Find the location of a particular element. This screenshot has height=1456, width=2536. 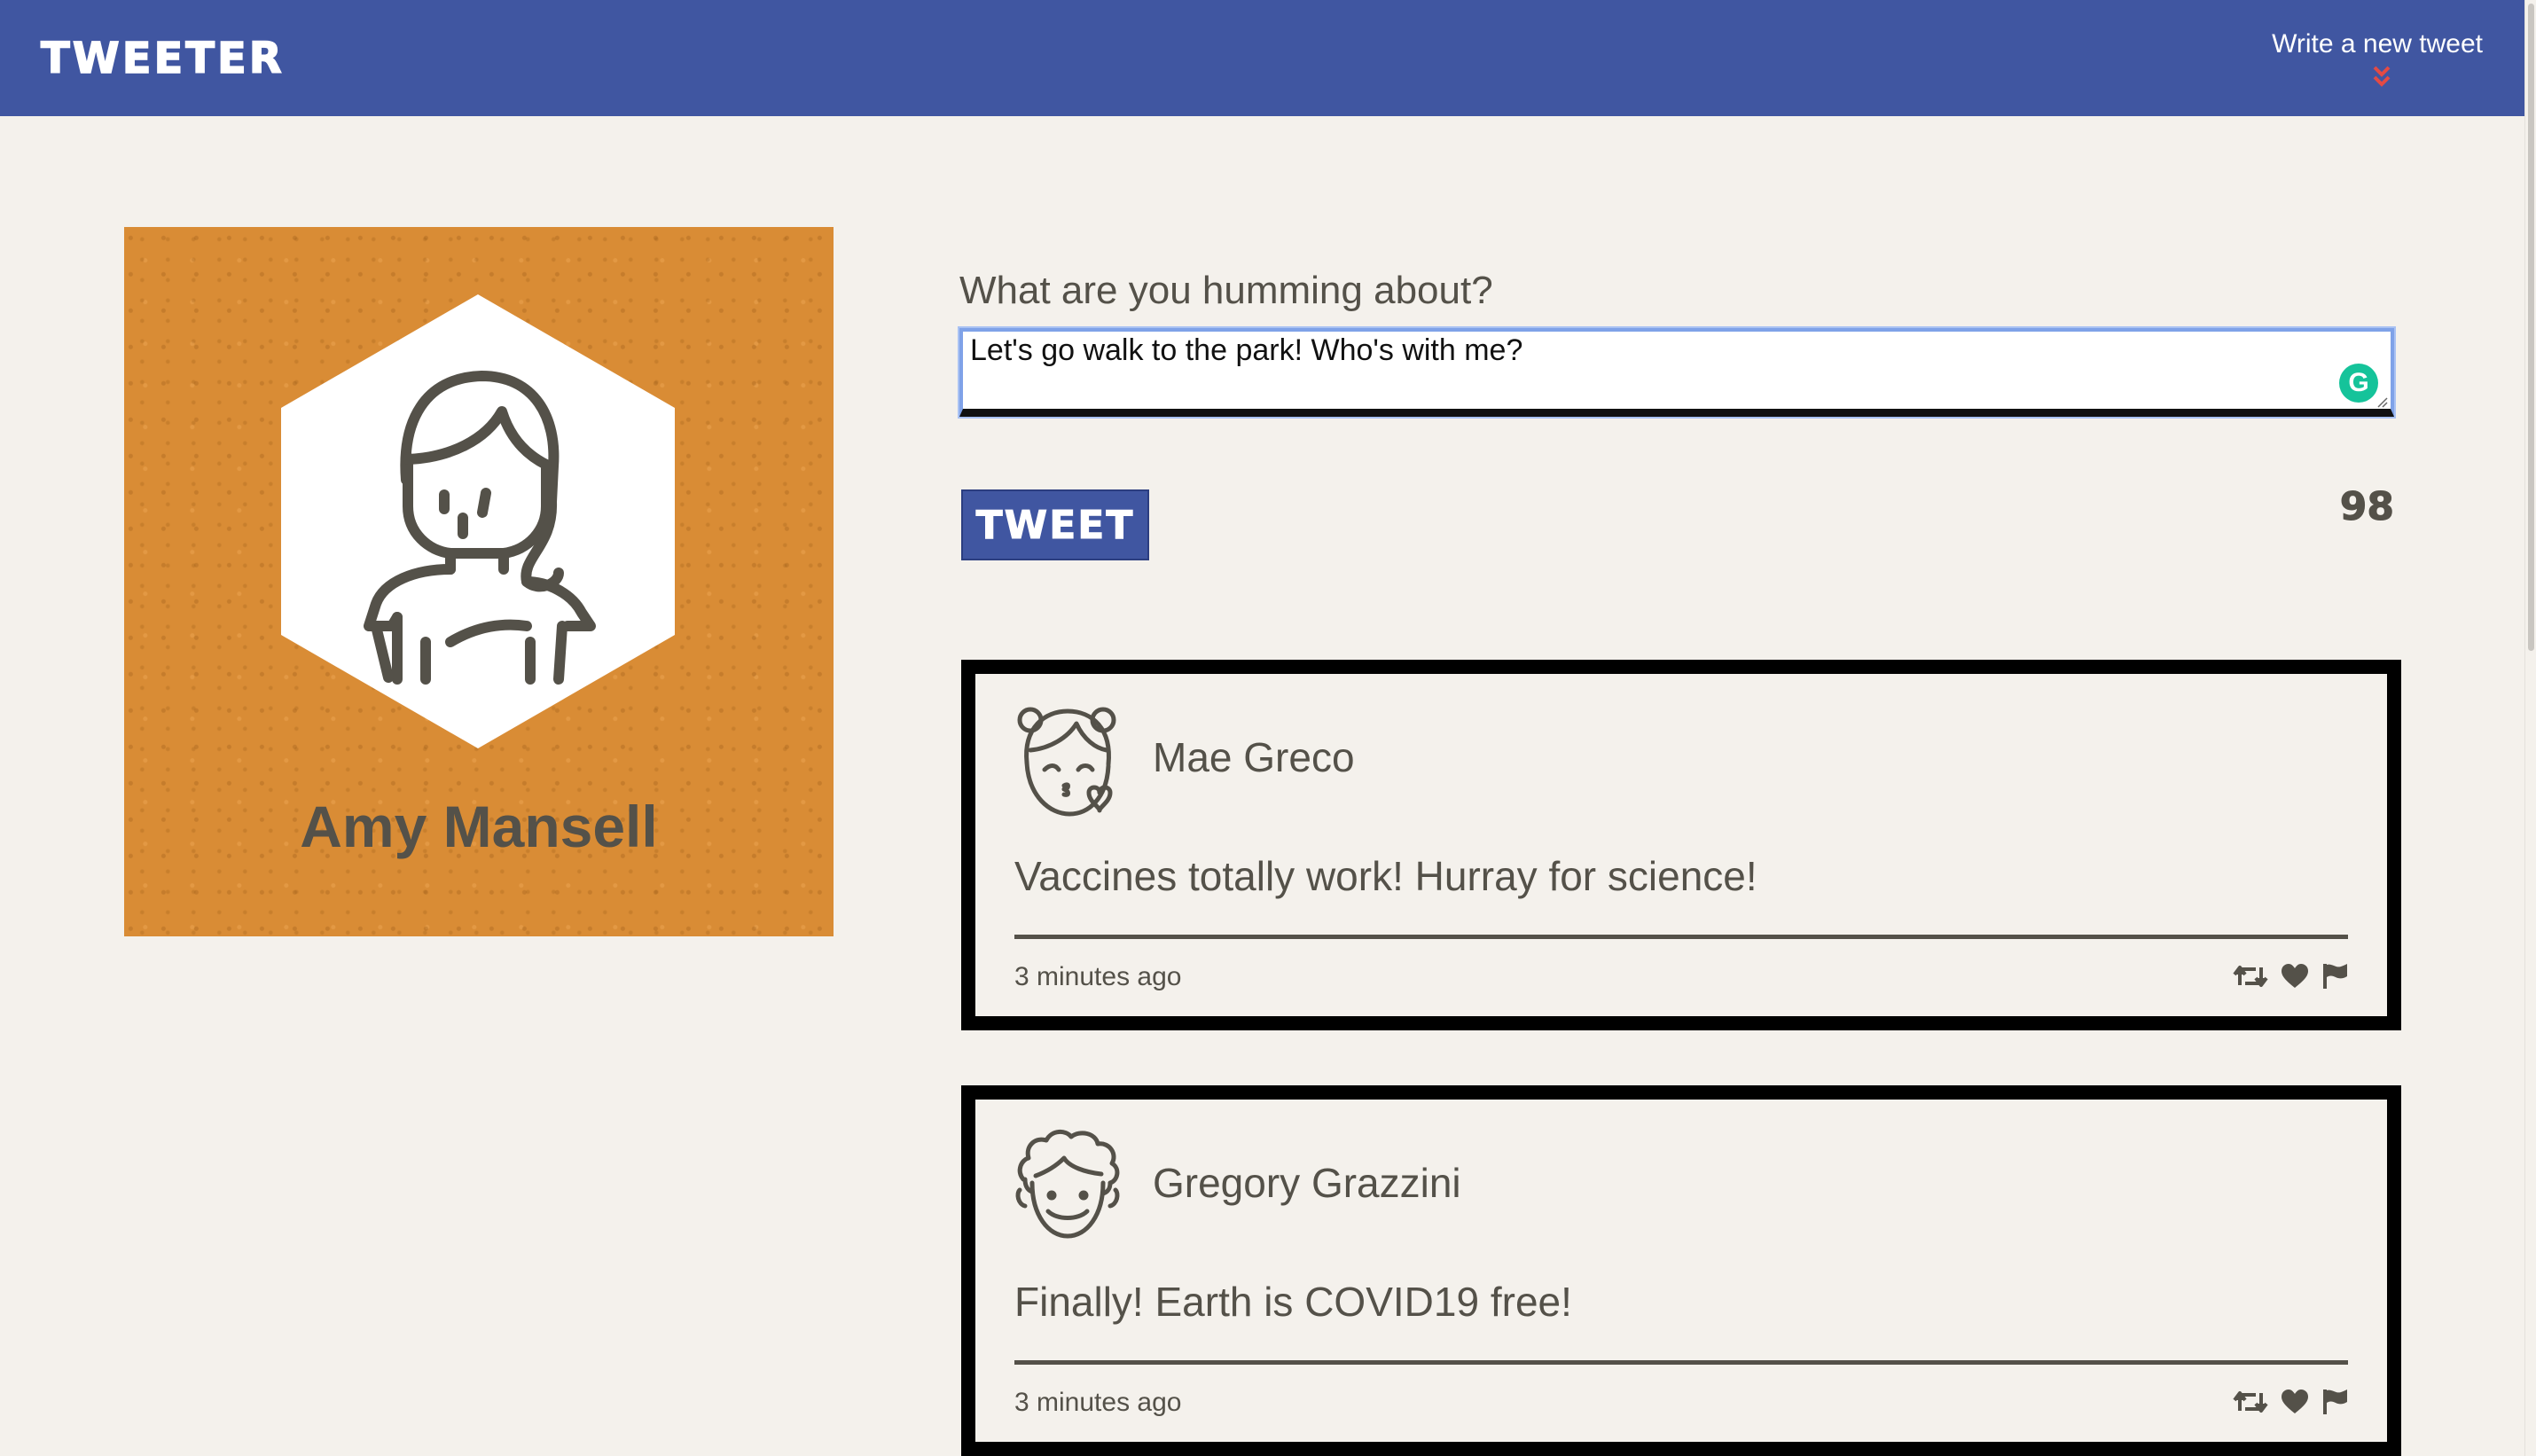

tweet-content: Finally! Earth is COVID19 free! is located at coordinates (1293, 1302).